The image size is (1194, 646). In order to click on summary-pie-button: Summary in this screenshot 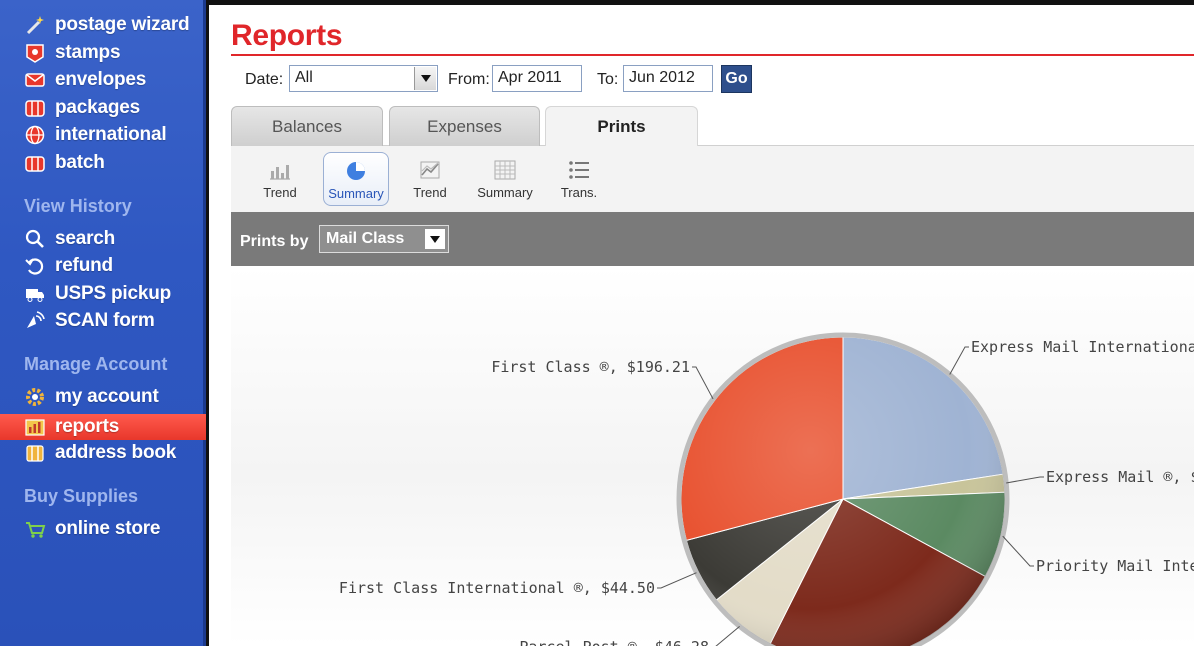, I will do `click(356, 179)`.